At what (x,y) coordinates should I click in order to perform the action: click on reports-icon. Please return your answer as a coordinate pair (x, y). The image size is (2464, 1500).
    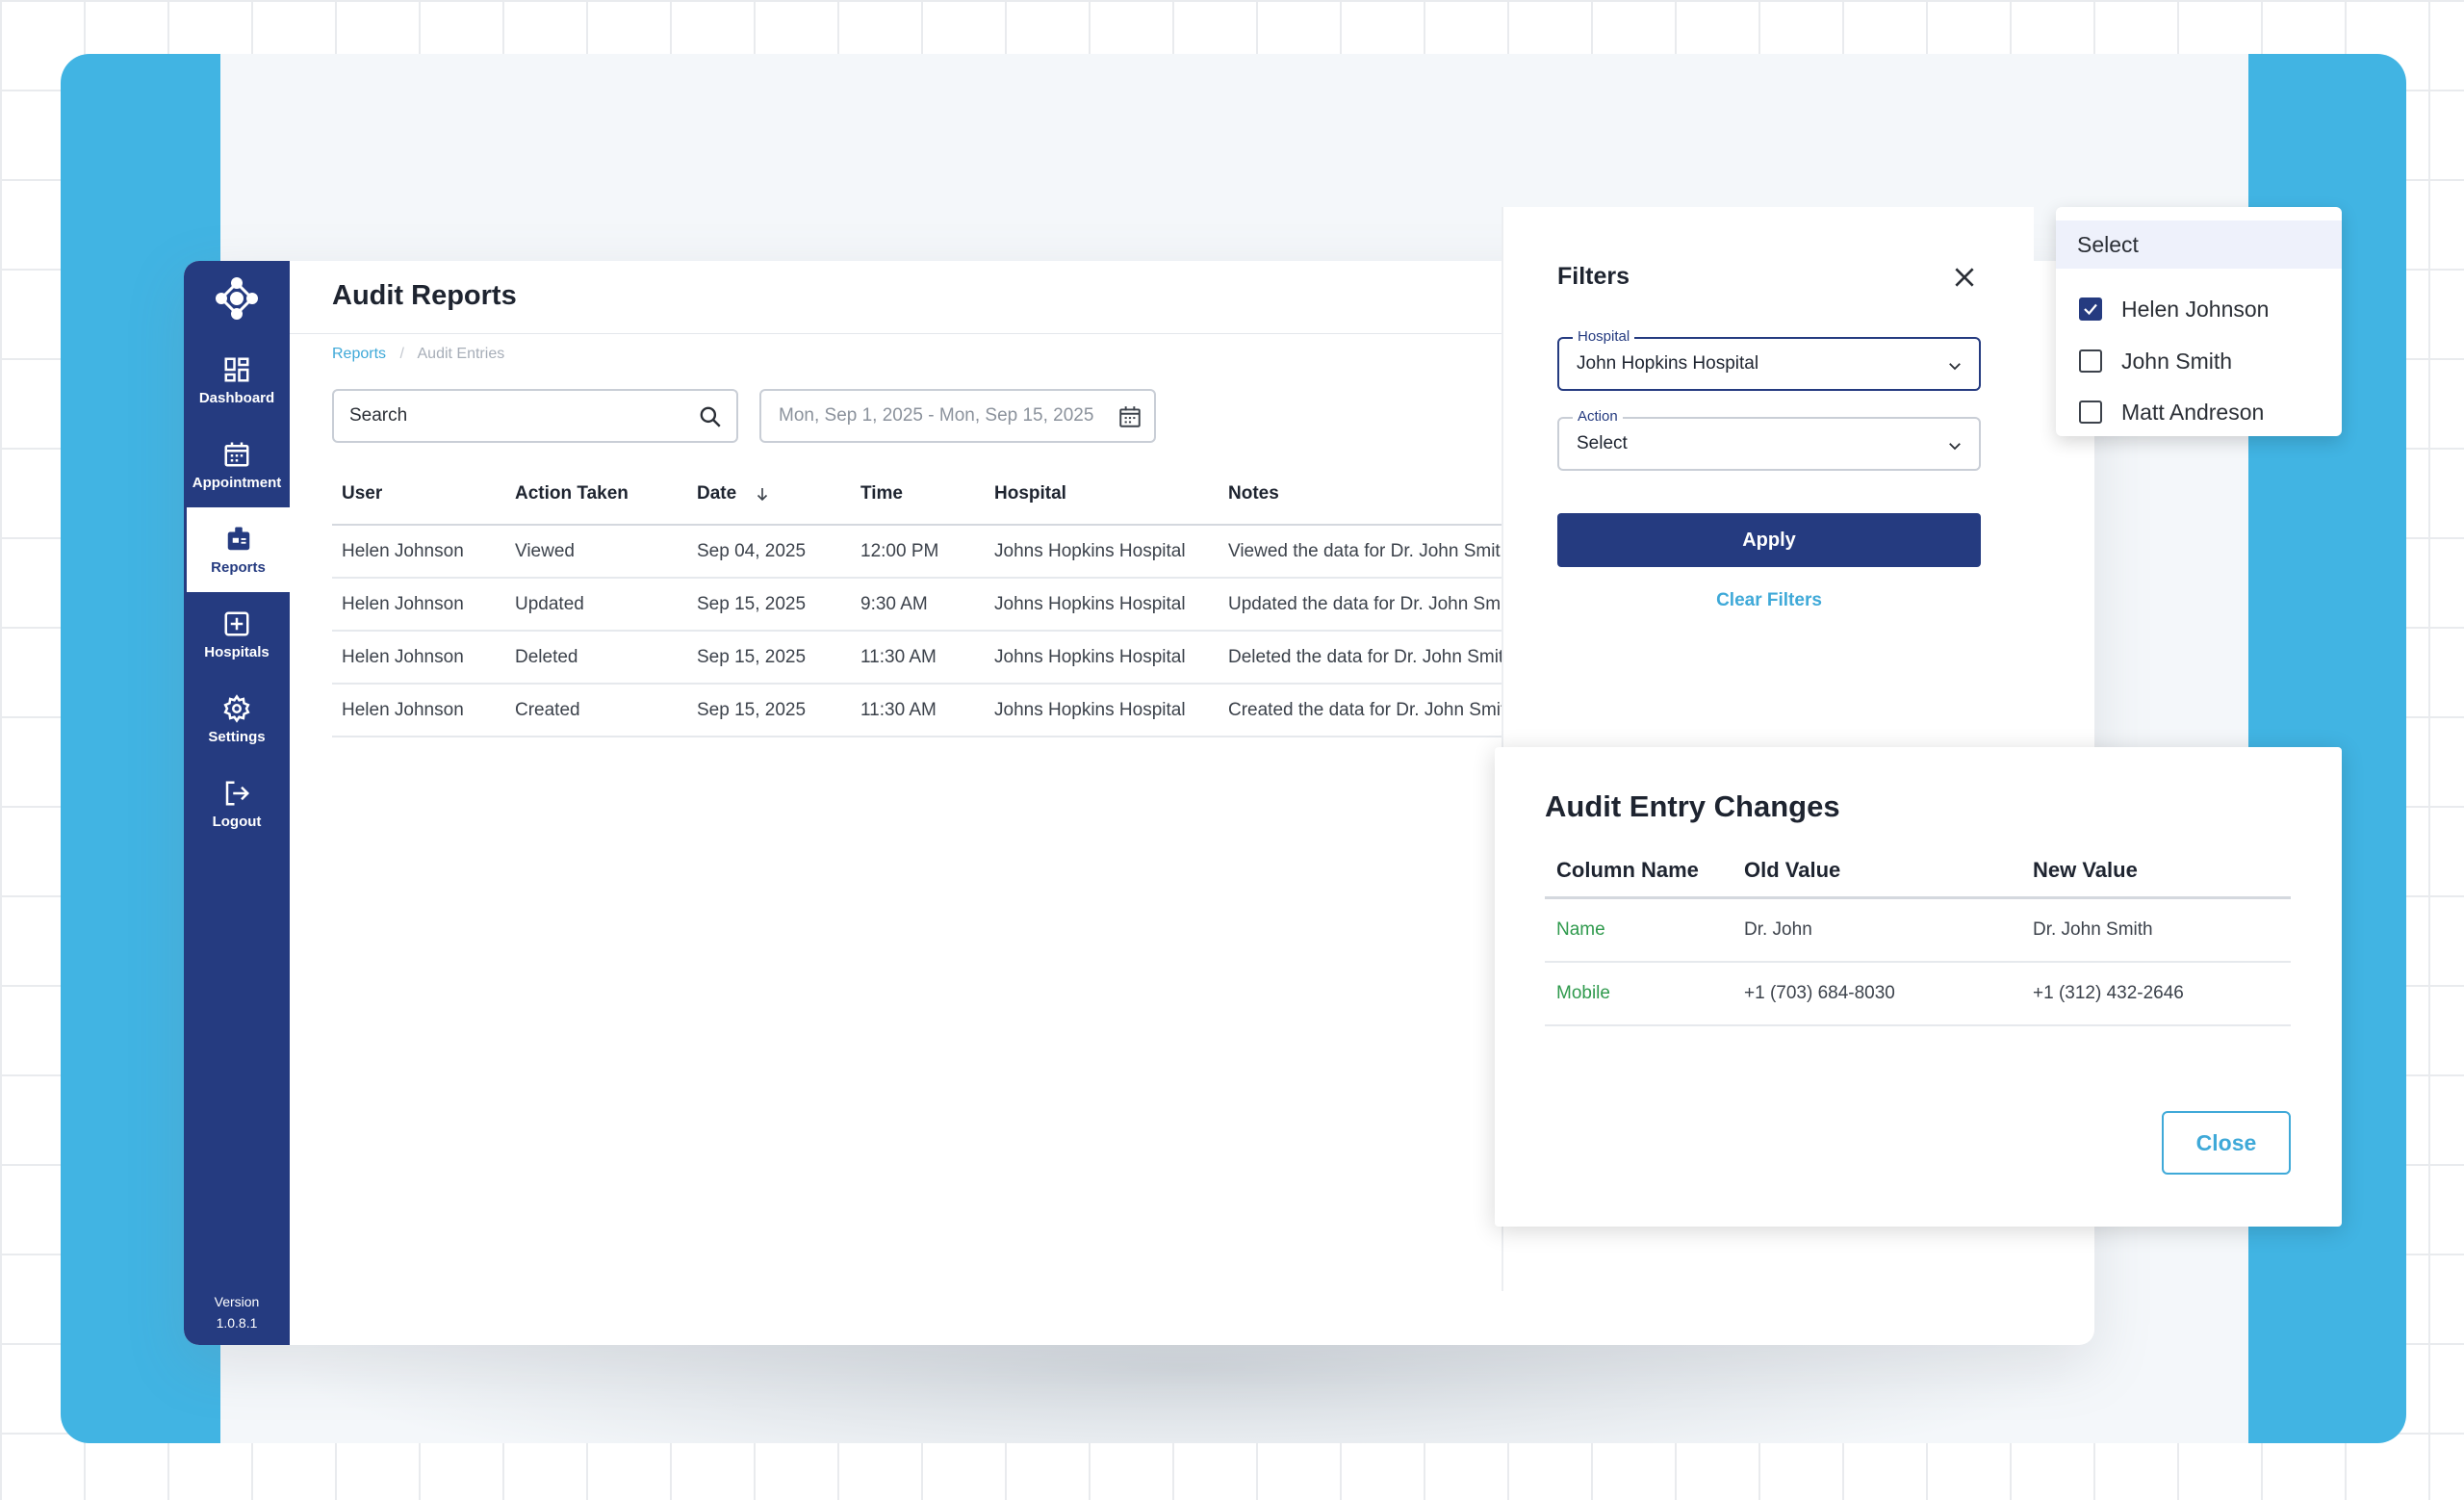
    Looking at the image, I should click on (238, 538).